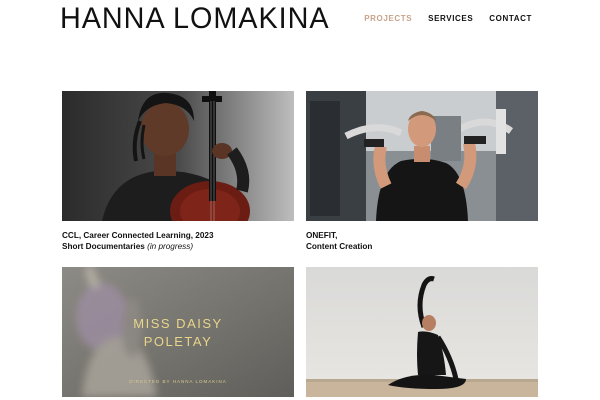 The image size is (600, 400). What do you see at coordinates (138, 235) in the screenshot?
I see `caption-title: CCL, Career Connected Learning, 2023` at bounding box center [138, 235].